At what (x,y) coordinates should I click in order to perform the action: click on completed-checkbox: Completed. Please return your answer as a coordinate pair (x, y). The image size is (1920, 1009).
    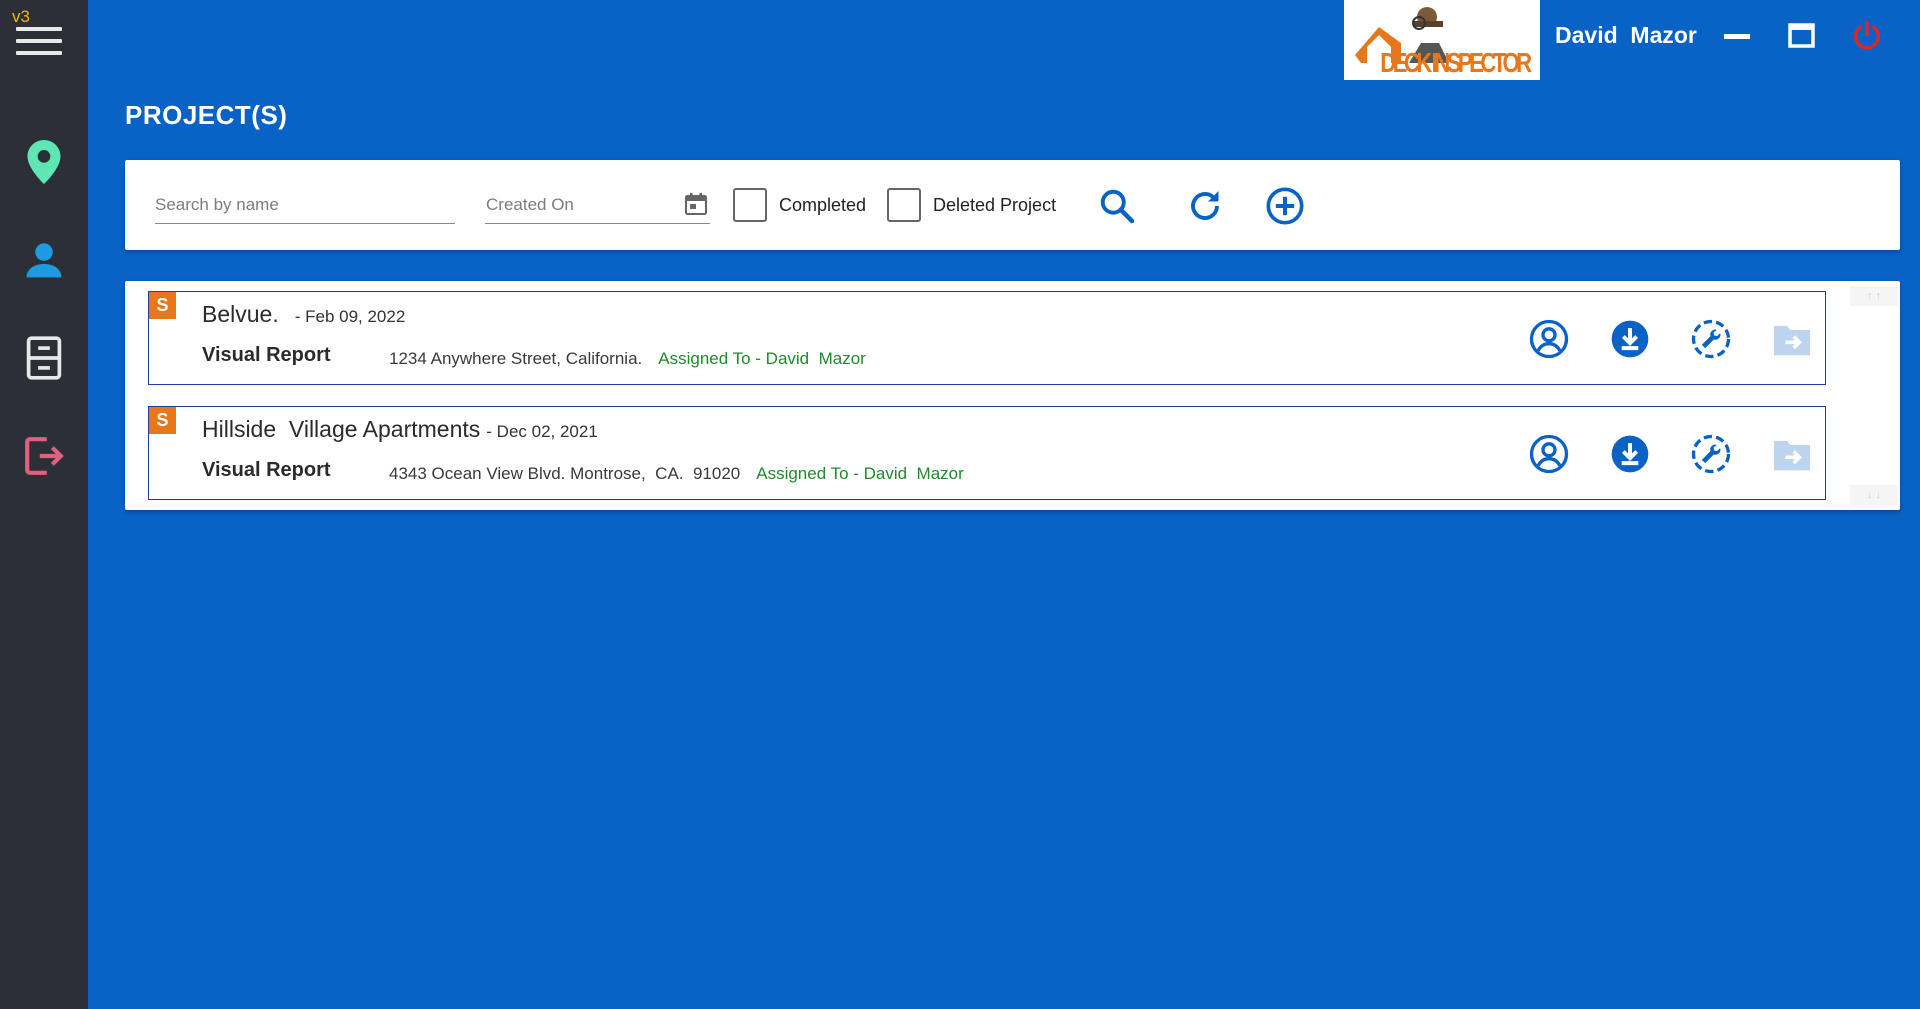
    Looking at the image, I should click on (799, 205).